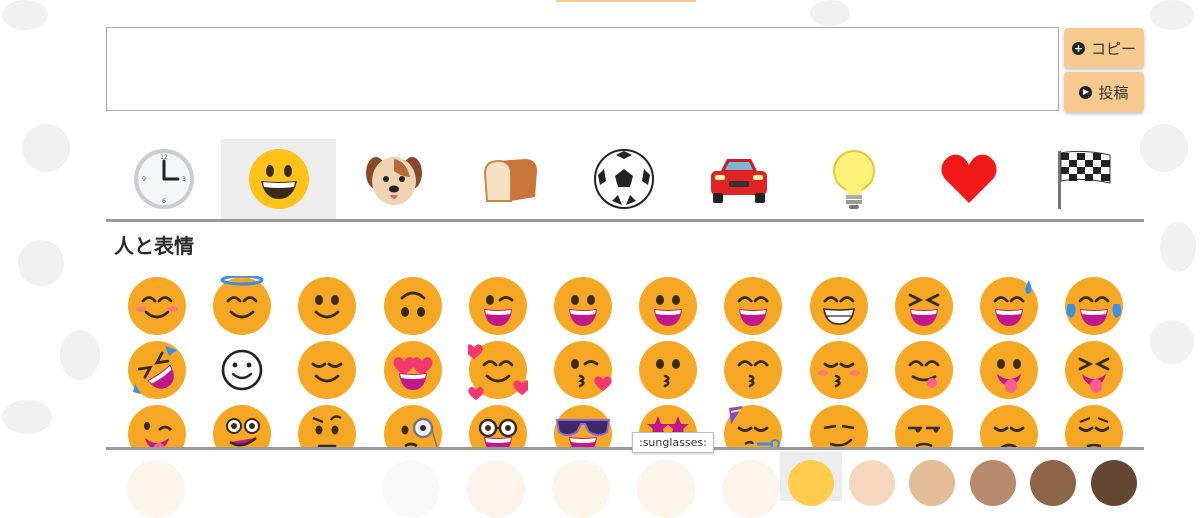 The height and width of the screenshot is (518, 1200). I want to click on zany-face-icon, so click(157, 426).